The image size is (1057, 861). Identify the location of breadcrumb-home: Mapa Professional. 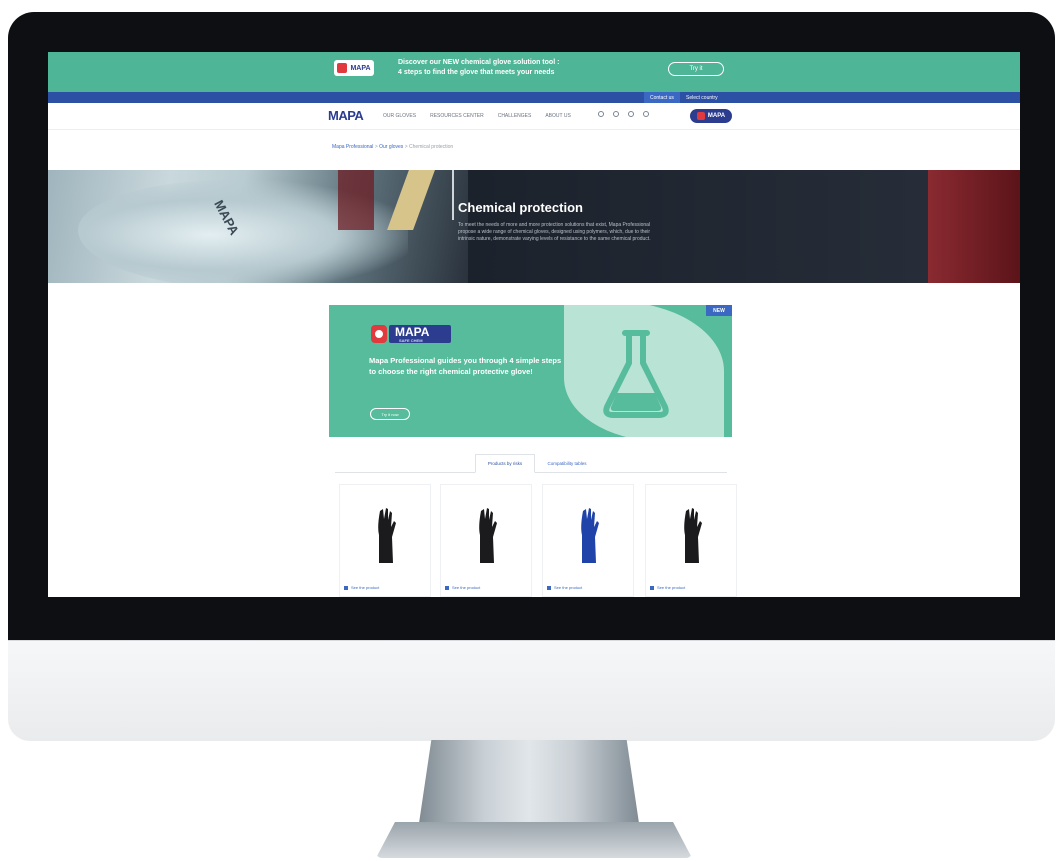
(352, 147).